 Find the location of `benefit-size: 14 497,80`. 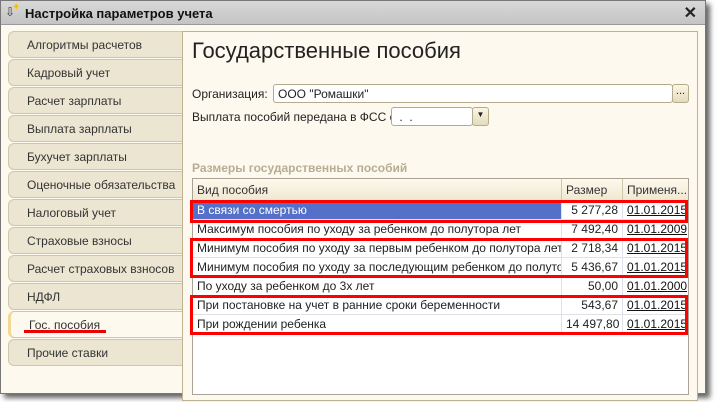

benefit-size: 14 497,80 is located at coordinates (592, 324).